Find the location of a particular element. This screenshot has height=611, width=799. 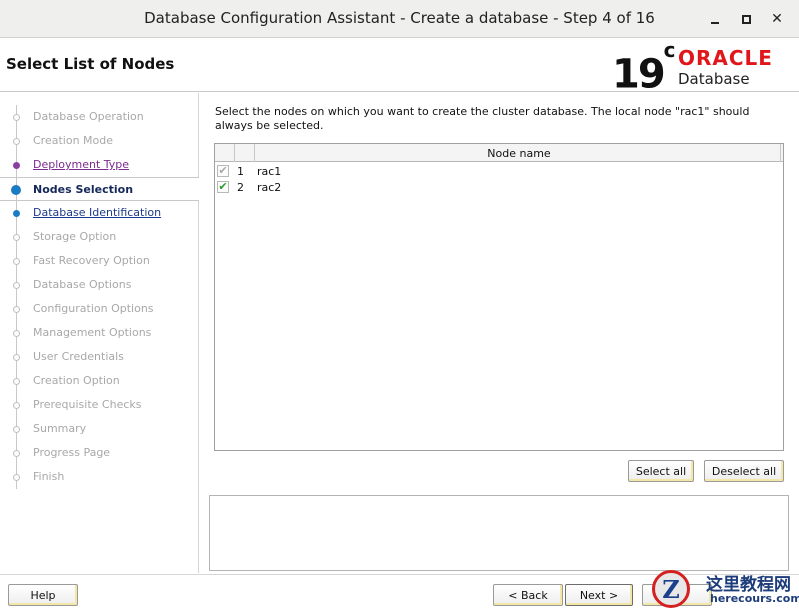

oracle-logo: 19c ORACLE Database is located at coordinates (702, 67).